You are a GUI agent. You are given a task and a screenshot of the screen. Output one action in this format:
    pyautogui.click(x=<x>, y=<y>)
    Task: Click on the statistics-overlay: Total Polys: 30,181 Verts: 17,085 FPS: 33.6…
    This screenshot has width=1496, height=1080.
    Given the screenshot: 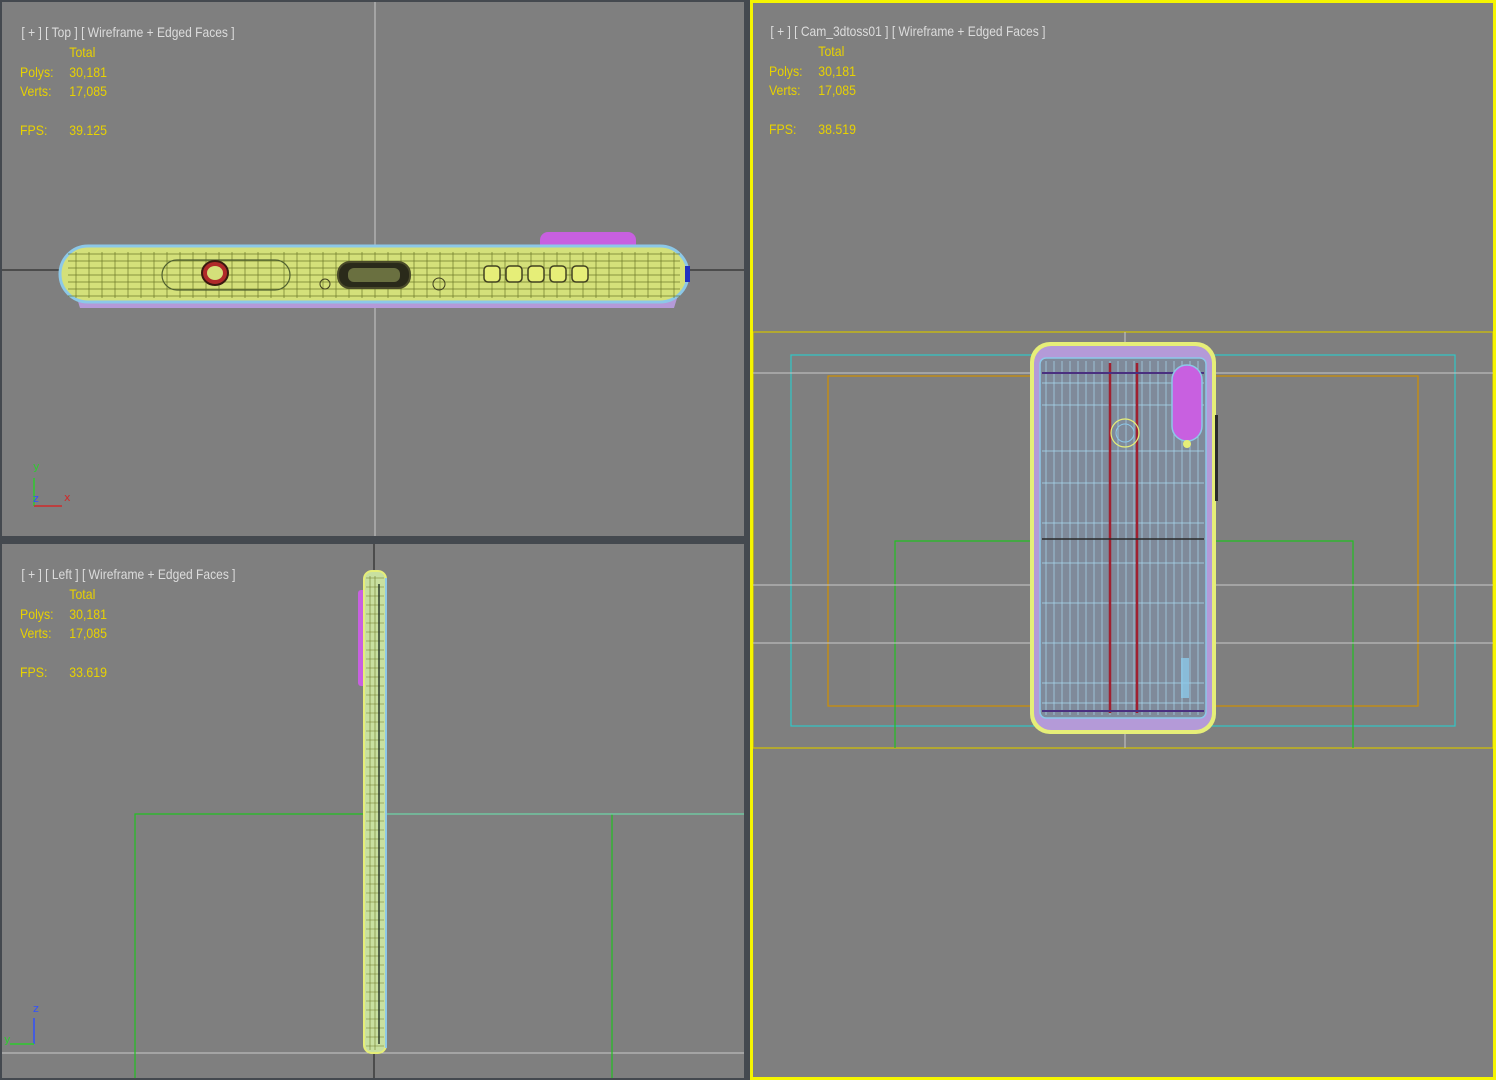 What is the action you would take?
    pyautogui.click(x=63, y=634)
    